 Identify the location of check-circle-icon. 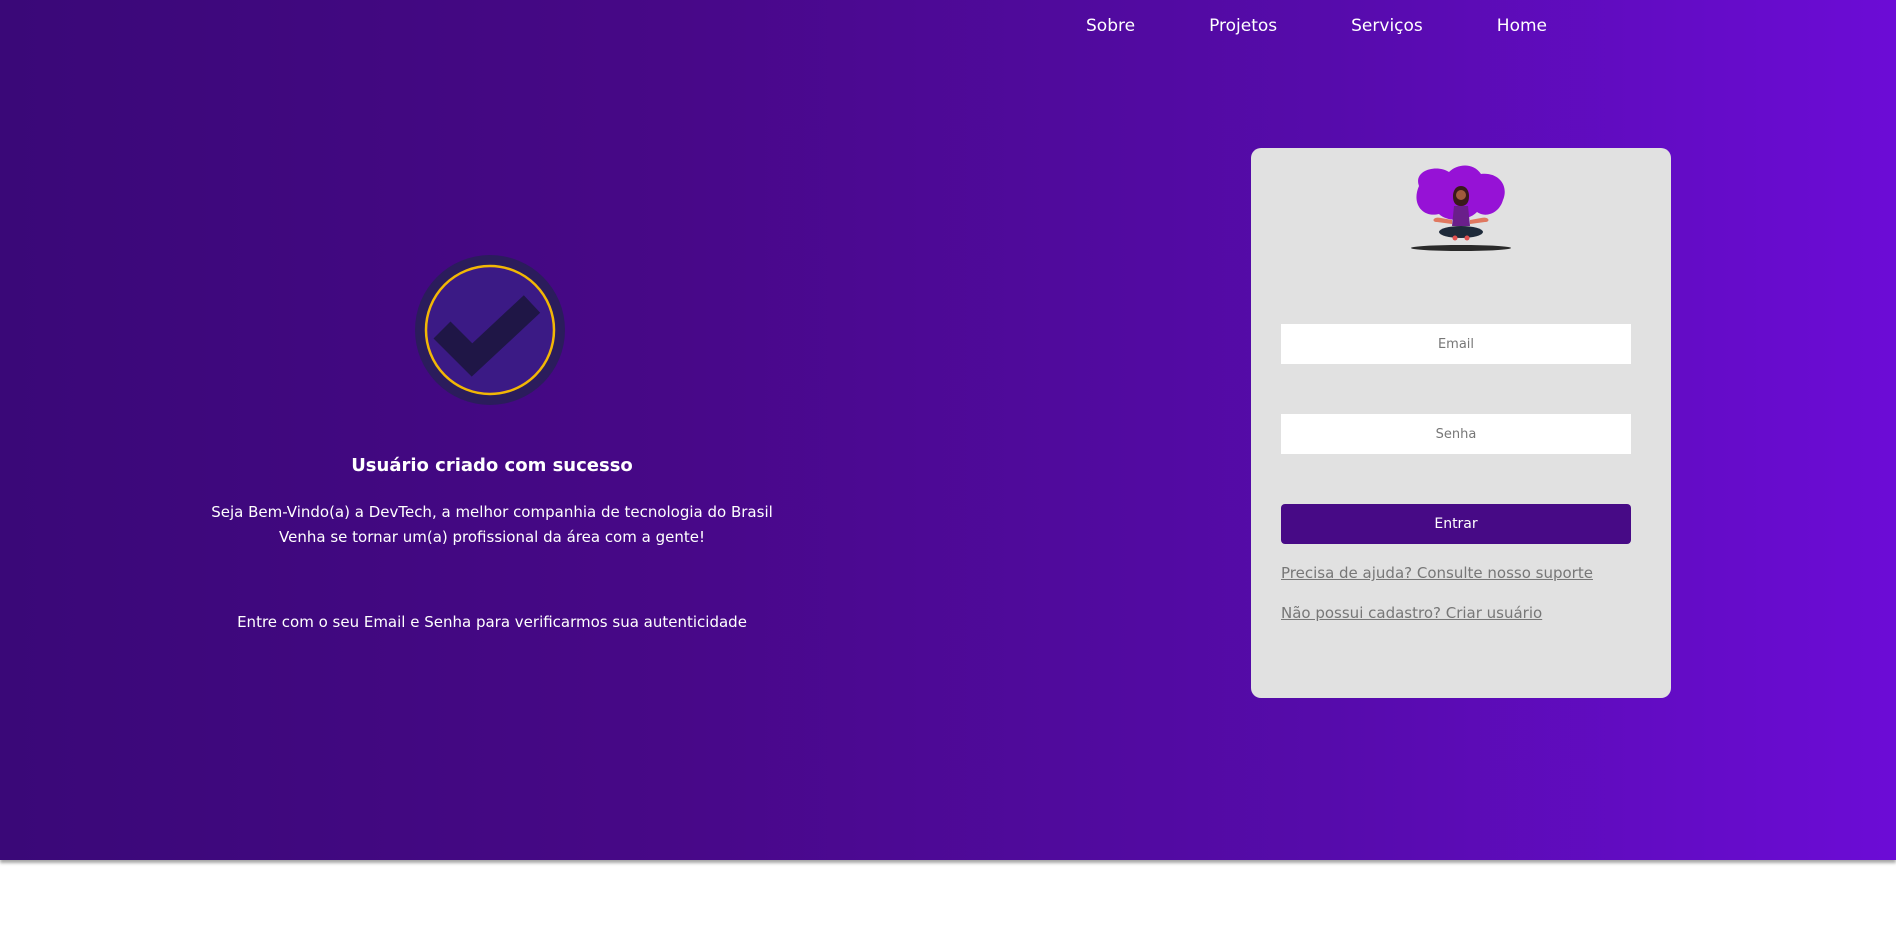
(490, 330).